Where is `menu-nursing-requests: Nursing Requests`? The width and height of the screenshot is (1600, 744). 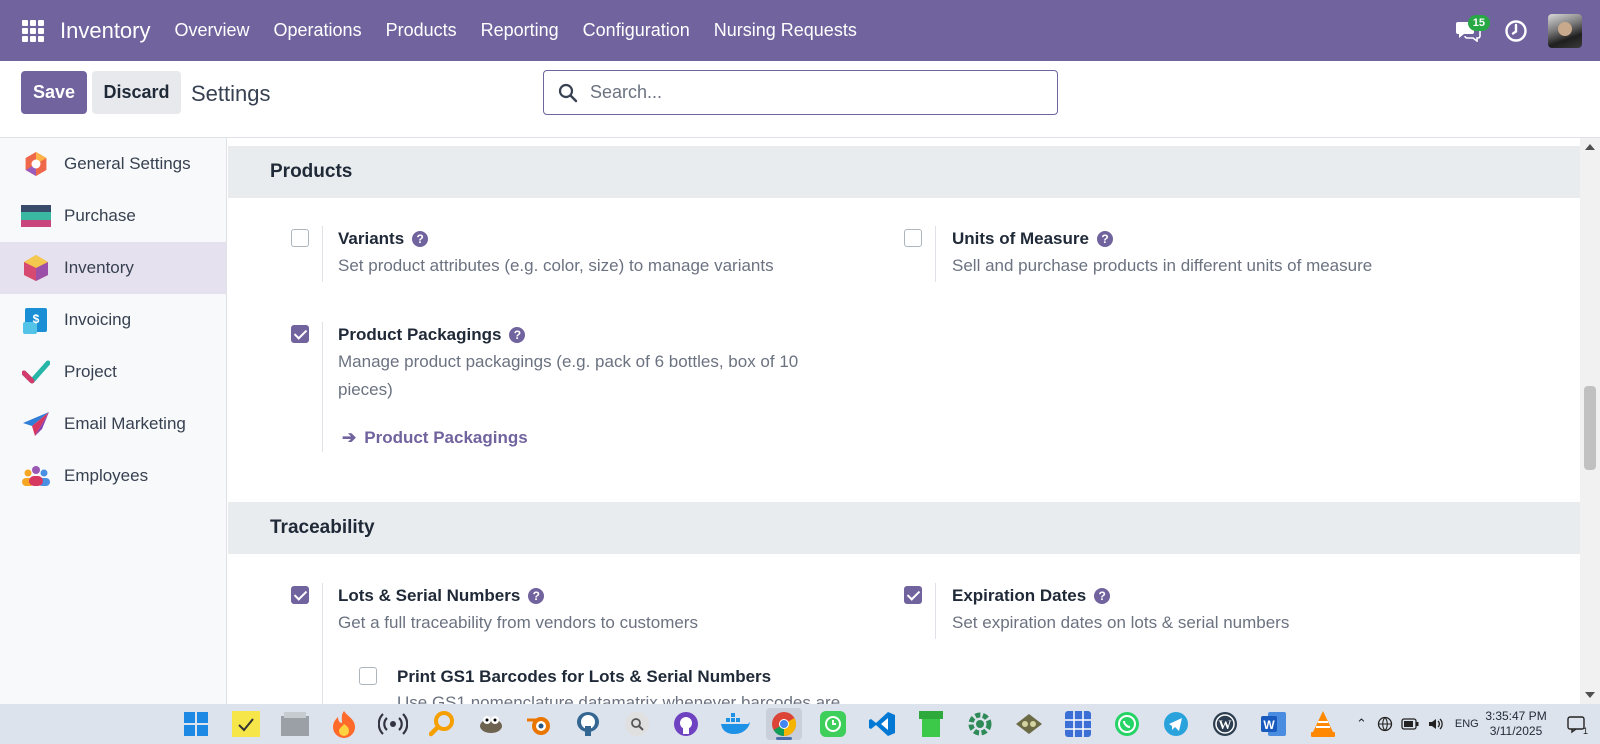
menu-nursing-requests: Nursing Requests is located at coordinates (785, 30).